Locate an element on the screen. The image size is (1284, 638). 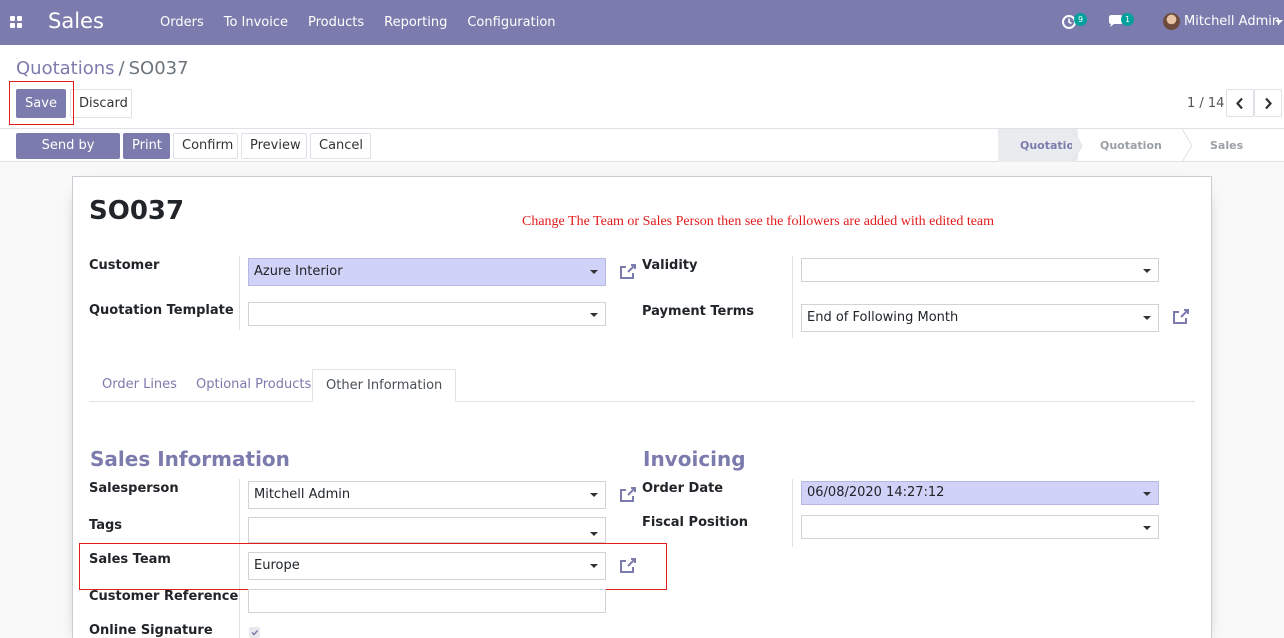
quotation-template-label: Quotation Template is located at coordinates (161, 310).